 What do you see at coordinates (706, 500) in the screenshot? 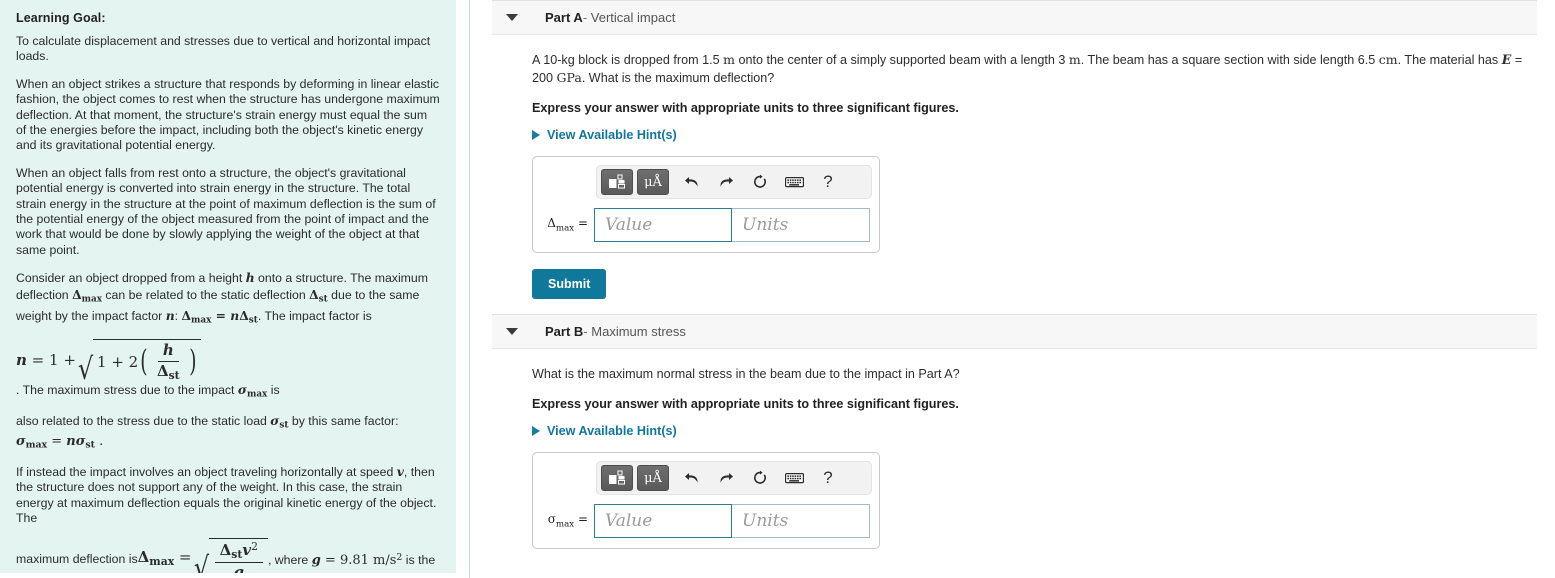
I see `part-b-answer-widget: μÅ ? σmax = Value Units` at bounding box center [706, 500].